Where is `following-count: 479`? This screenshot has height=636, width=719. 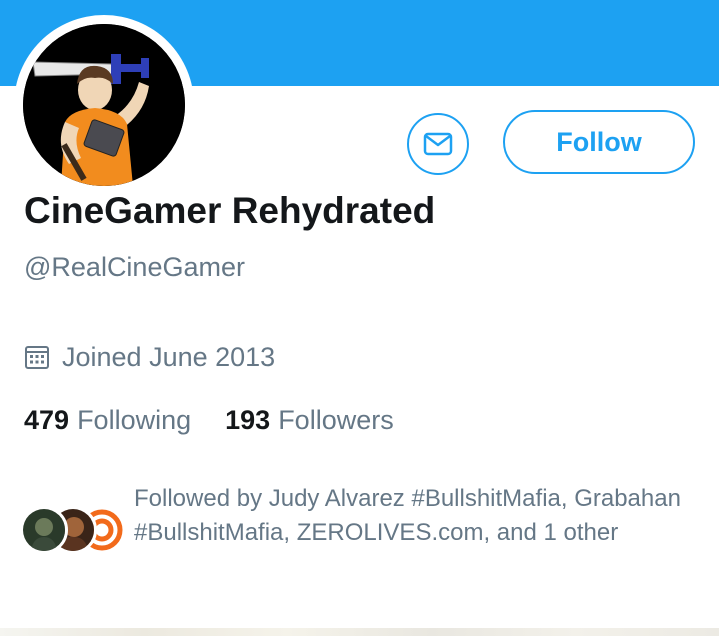 following-count: 479 is located at coordinates (47, 419).